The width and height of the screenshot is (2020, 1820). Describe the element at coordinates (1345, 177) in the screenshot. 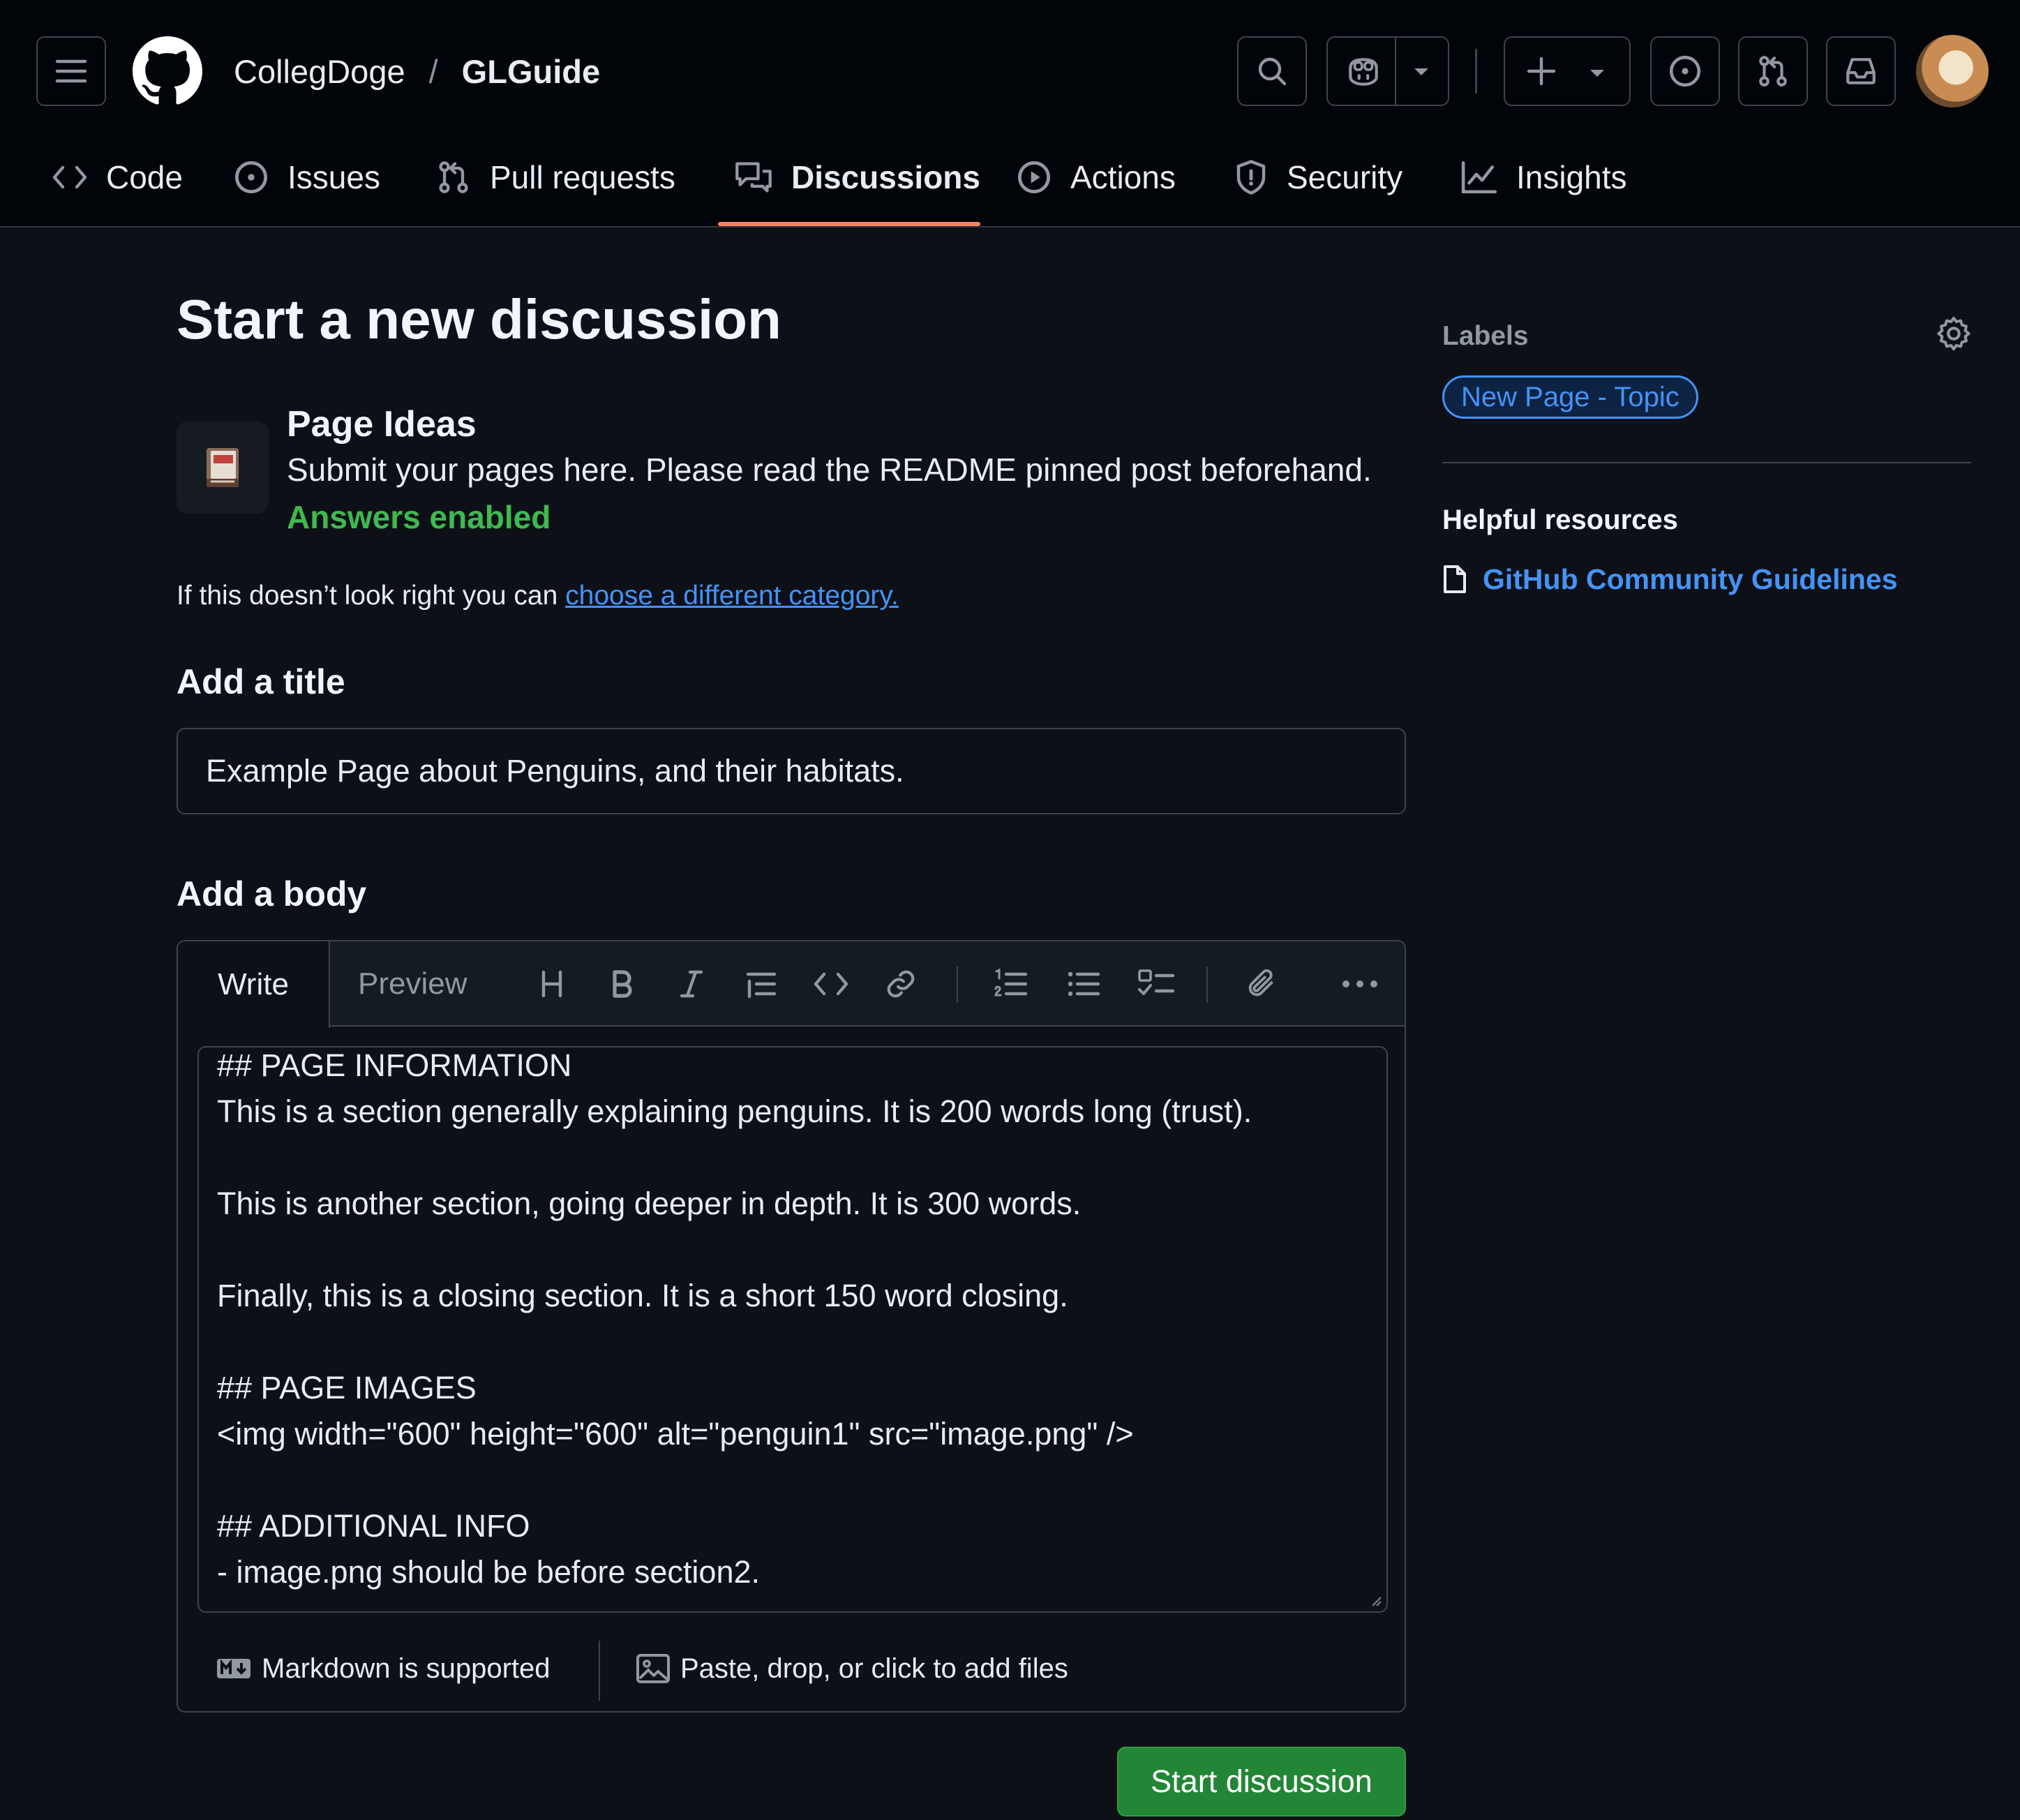

I see `tab-label: Security` at that location.